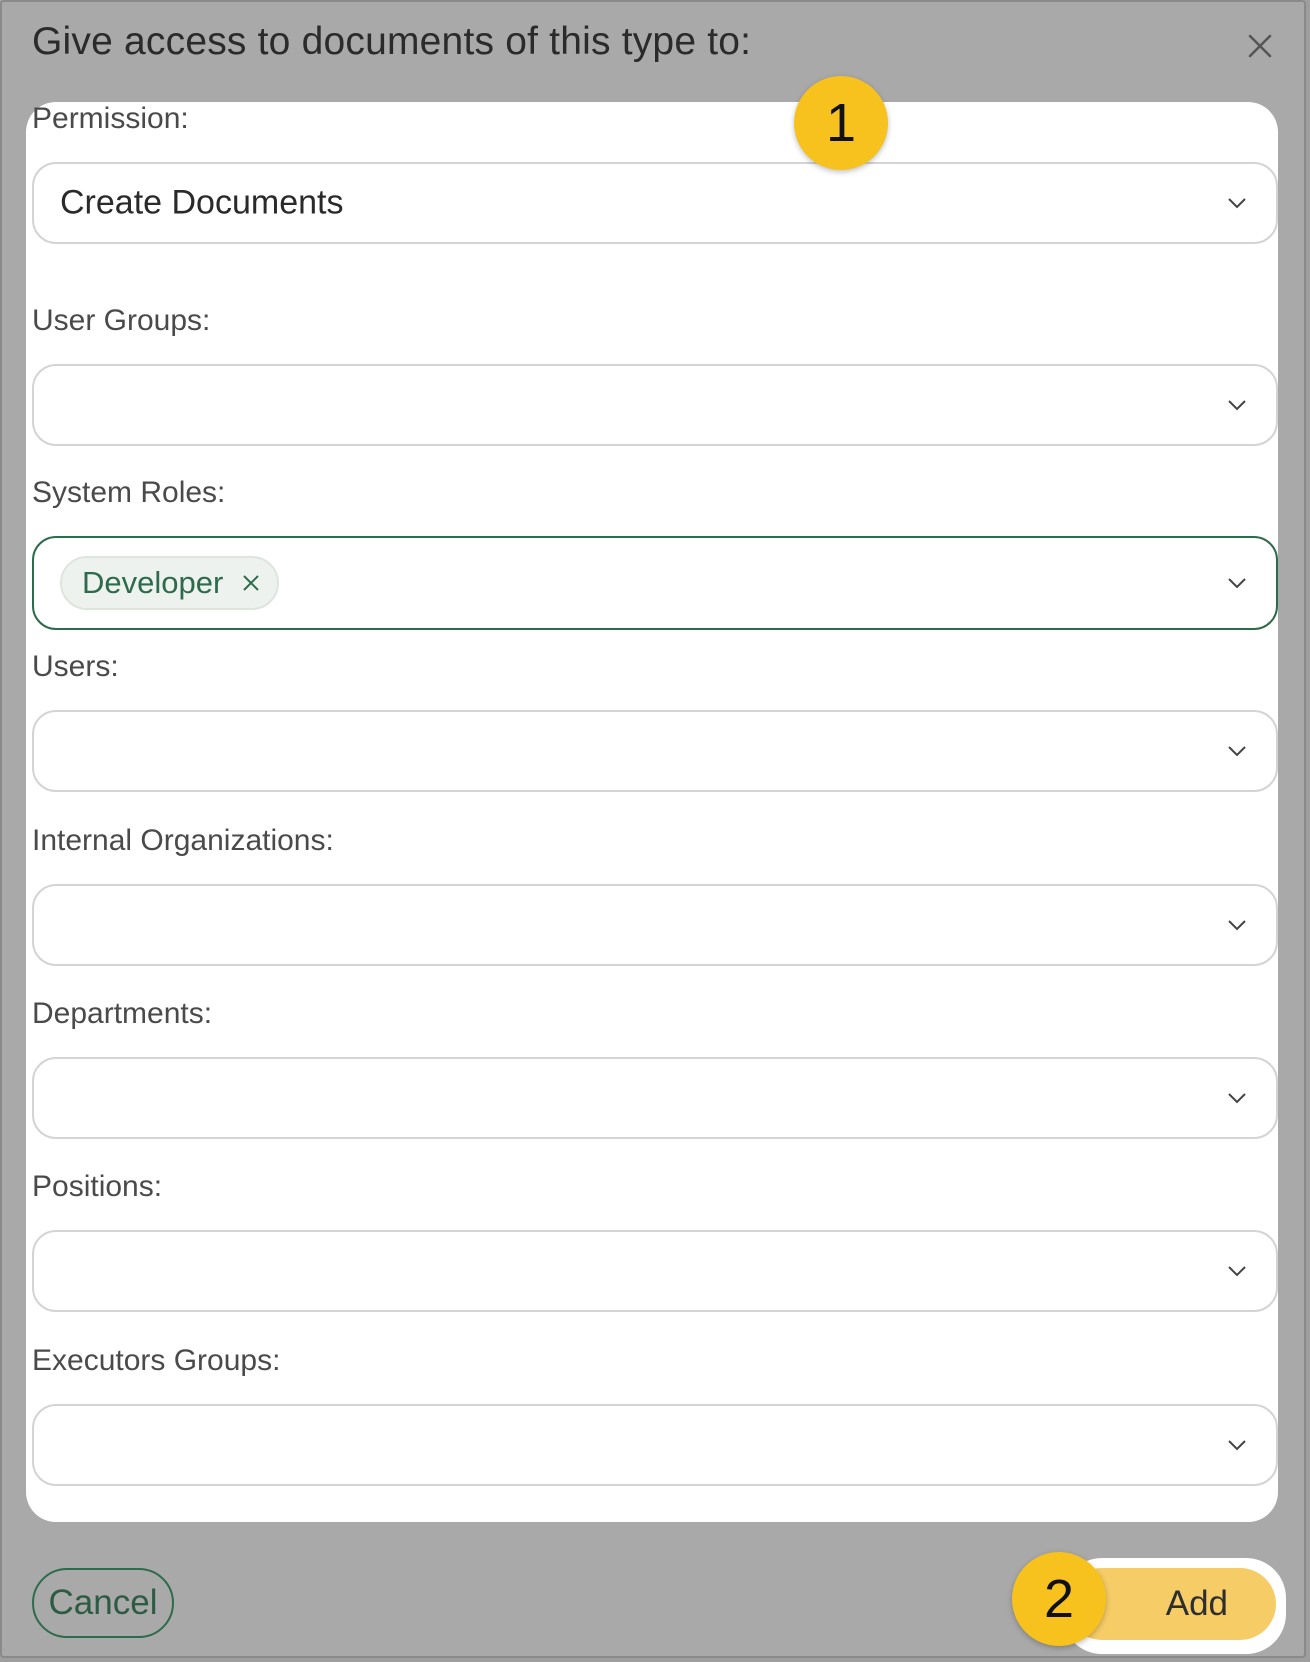 This screenshot has width=1310, height=1662. I want to click on executors-groups-select, so click(655, 1445).